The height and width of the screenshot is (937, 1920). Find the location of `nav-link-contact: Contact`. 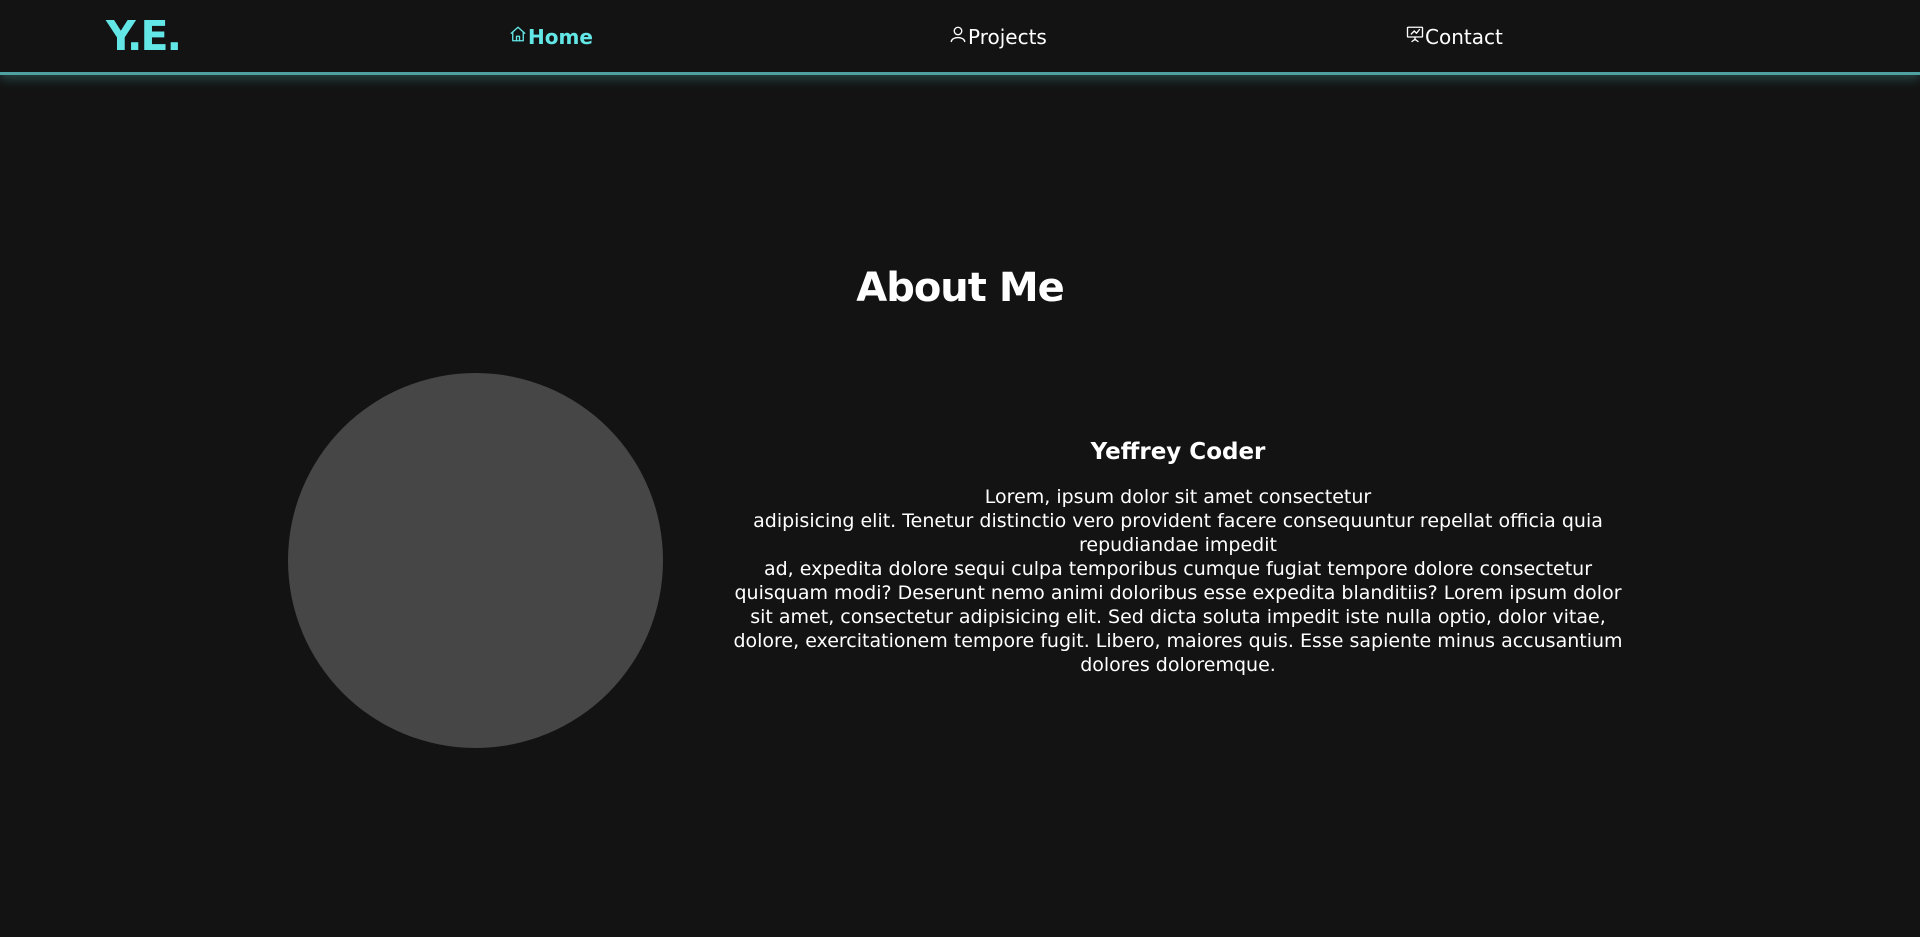

nav-link-contact: Contact is located at coordinates (1454, 37).